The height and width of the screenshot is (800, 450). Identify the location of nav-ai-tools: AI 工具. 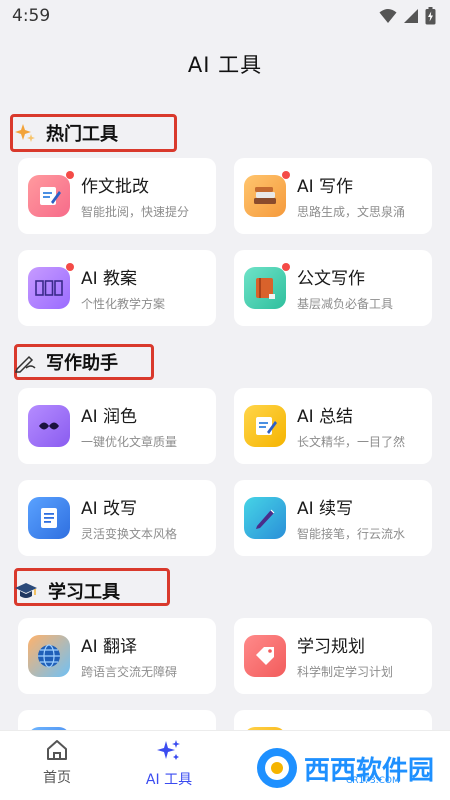
(169, 764).